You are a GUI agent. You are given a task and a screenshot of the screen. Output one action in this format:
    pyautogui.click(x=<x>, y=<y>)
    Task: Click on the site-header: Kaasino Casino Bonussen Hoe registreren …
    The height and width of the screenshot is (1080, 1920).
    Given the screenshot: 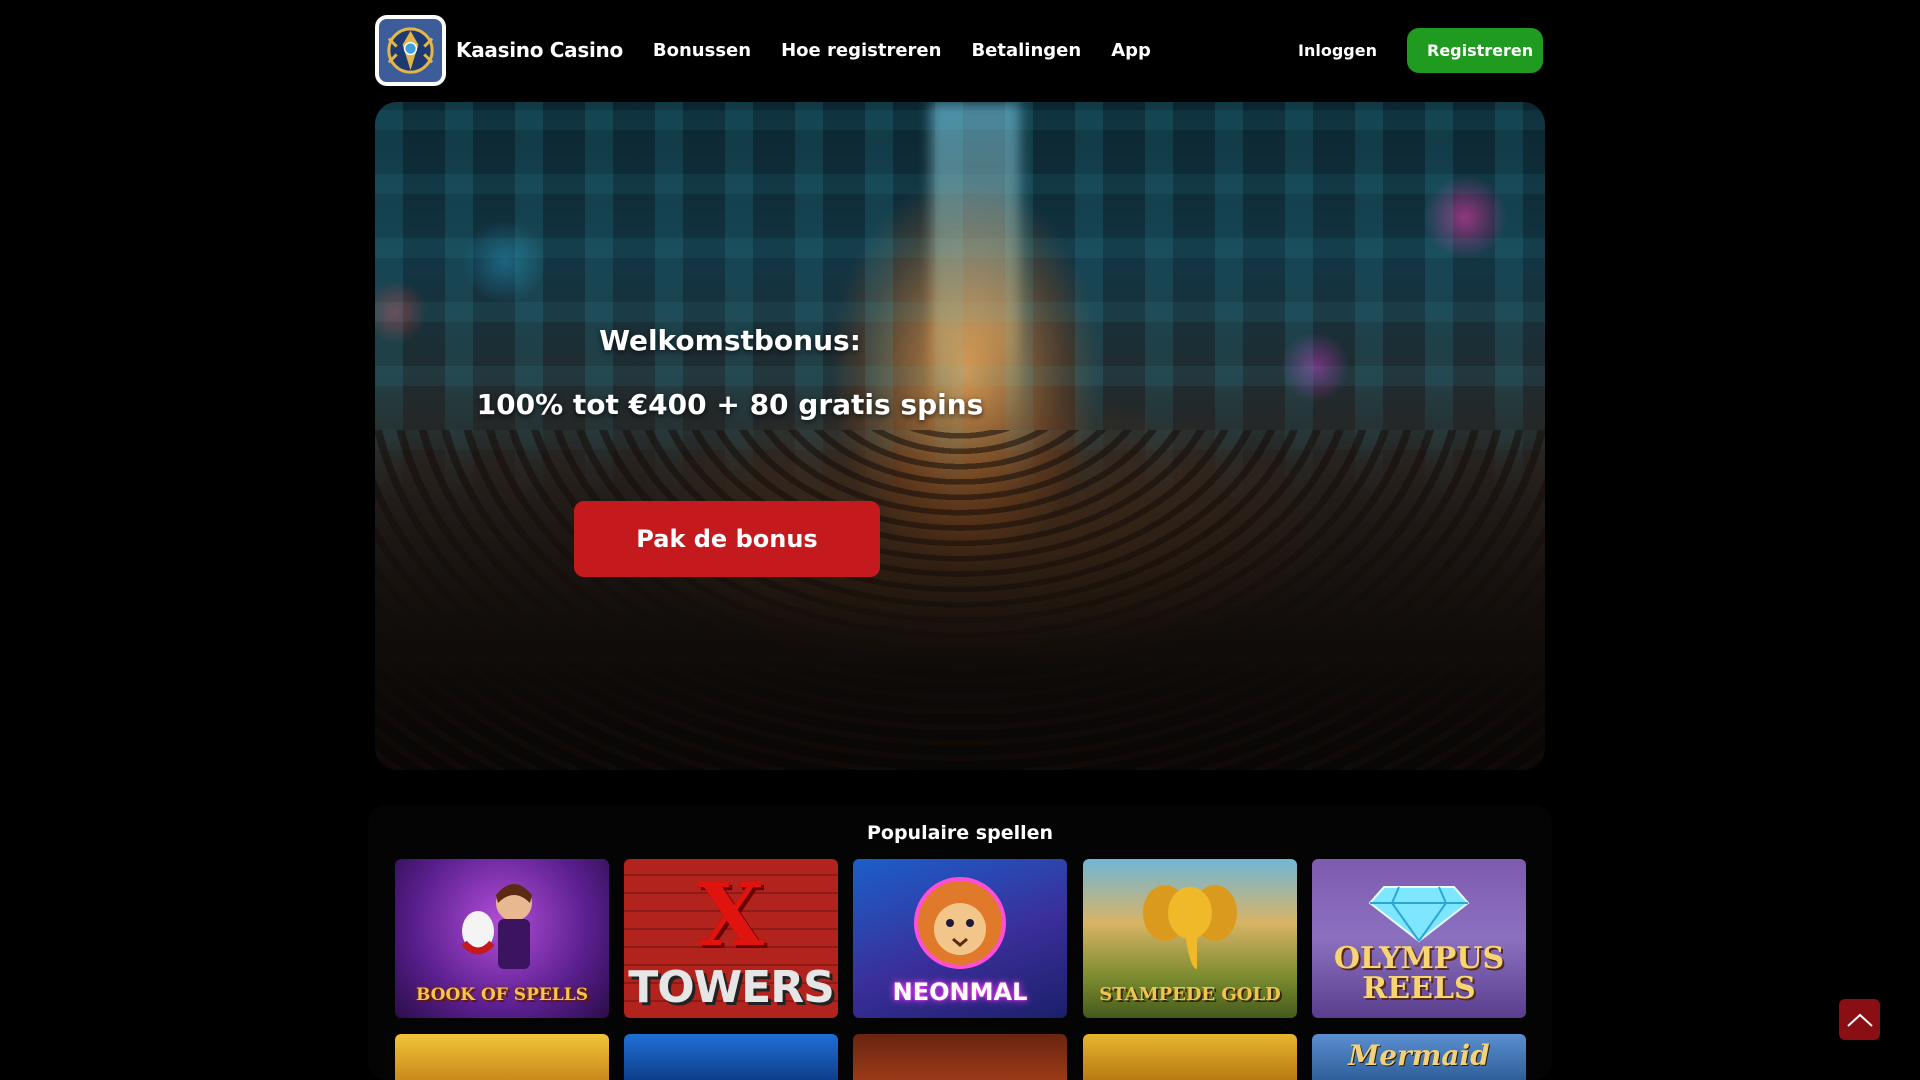 What is the action you would take?
    pyautogui.click(x=959, y=50)
    